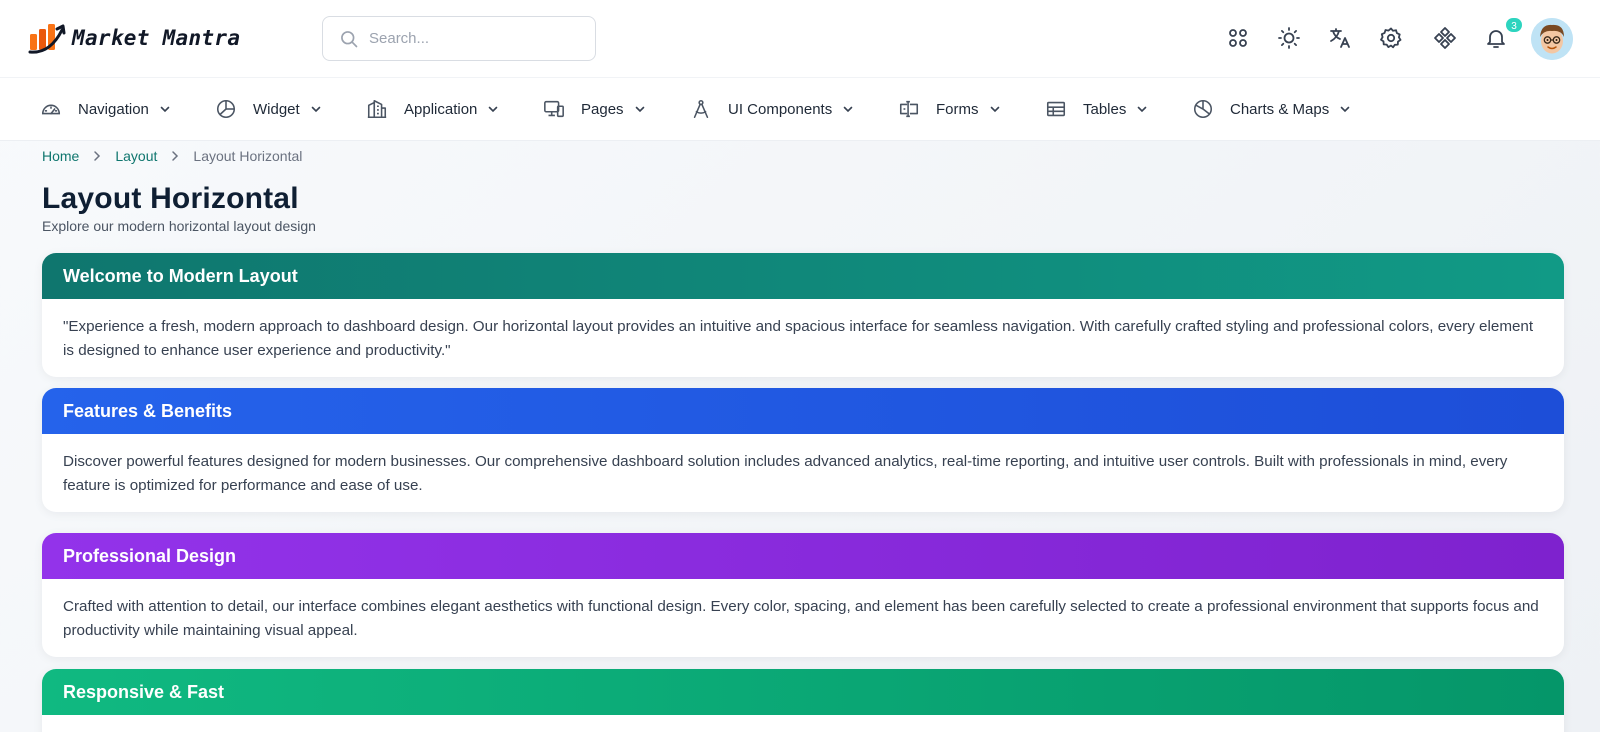  I want to click on search-box, so click(459, 38).